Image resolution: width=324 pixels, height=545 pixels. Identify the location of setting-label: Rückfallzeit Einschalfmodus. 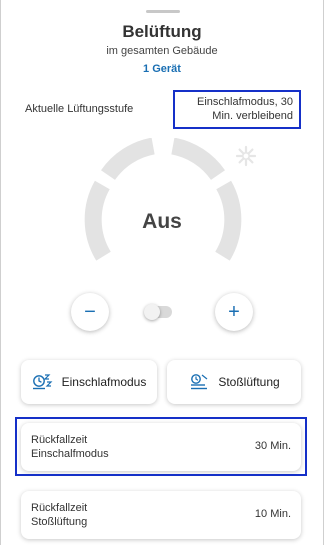
(70, 447).